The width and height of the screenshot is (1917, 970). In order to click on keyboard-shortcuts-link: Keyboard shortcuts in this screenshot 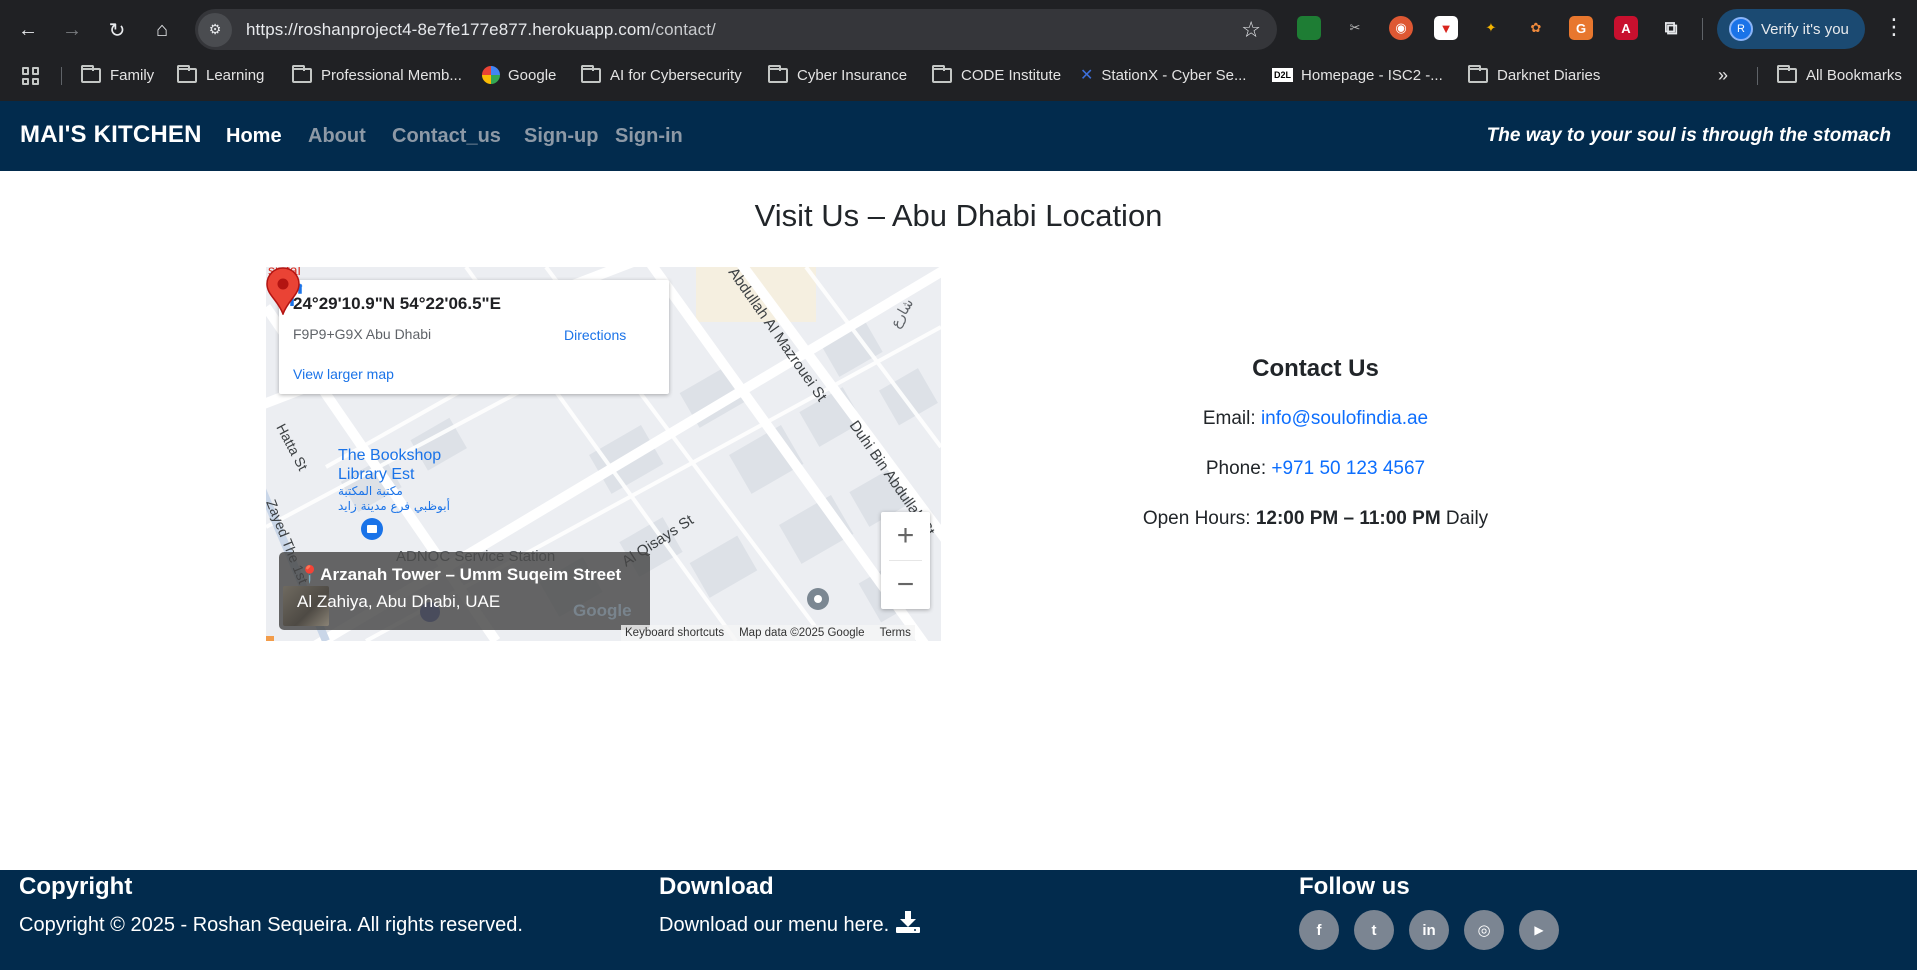, I will do `click(674, 633)`.